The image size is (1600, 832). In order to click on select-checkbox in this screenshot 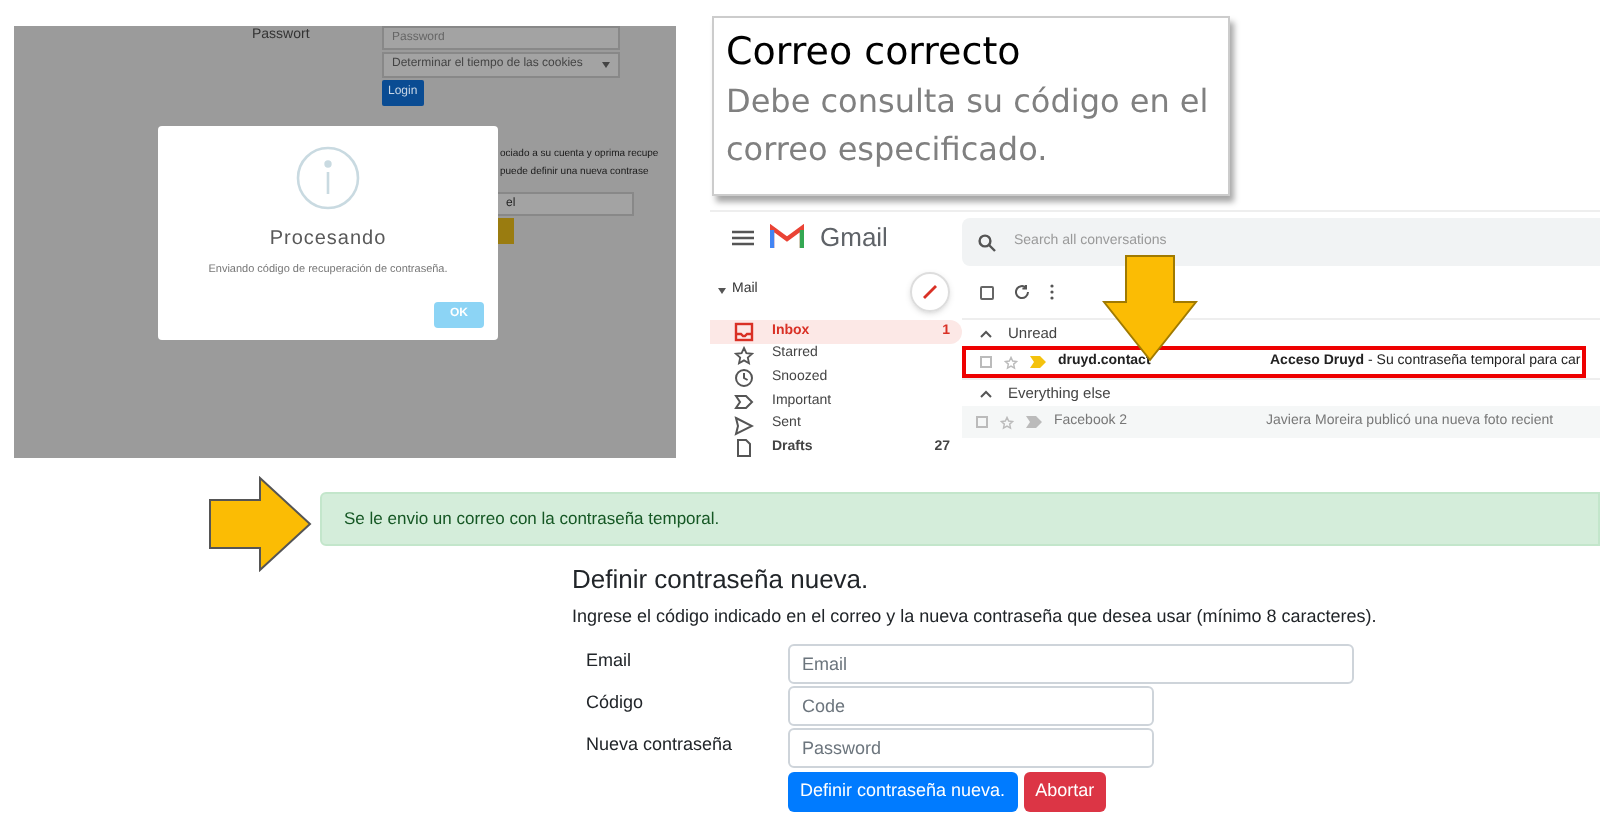, I will do `click(987, 292)`.